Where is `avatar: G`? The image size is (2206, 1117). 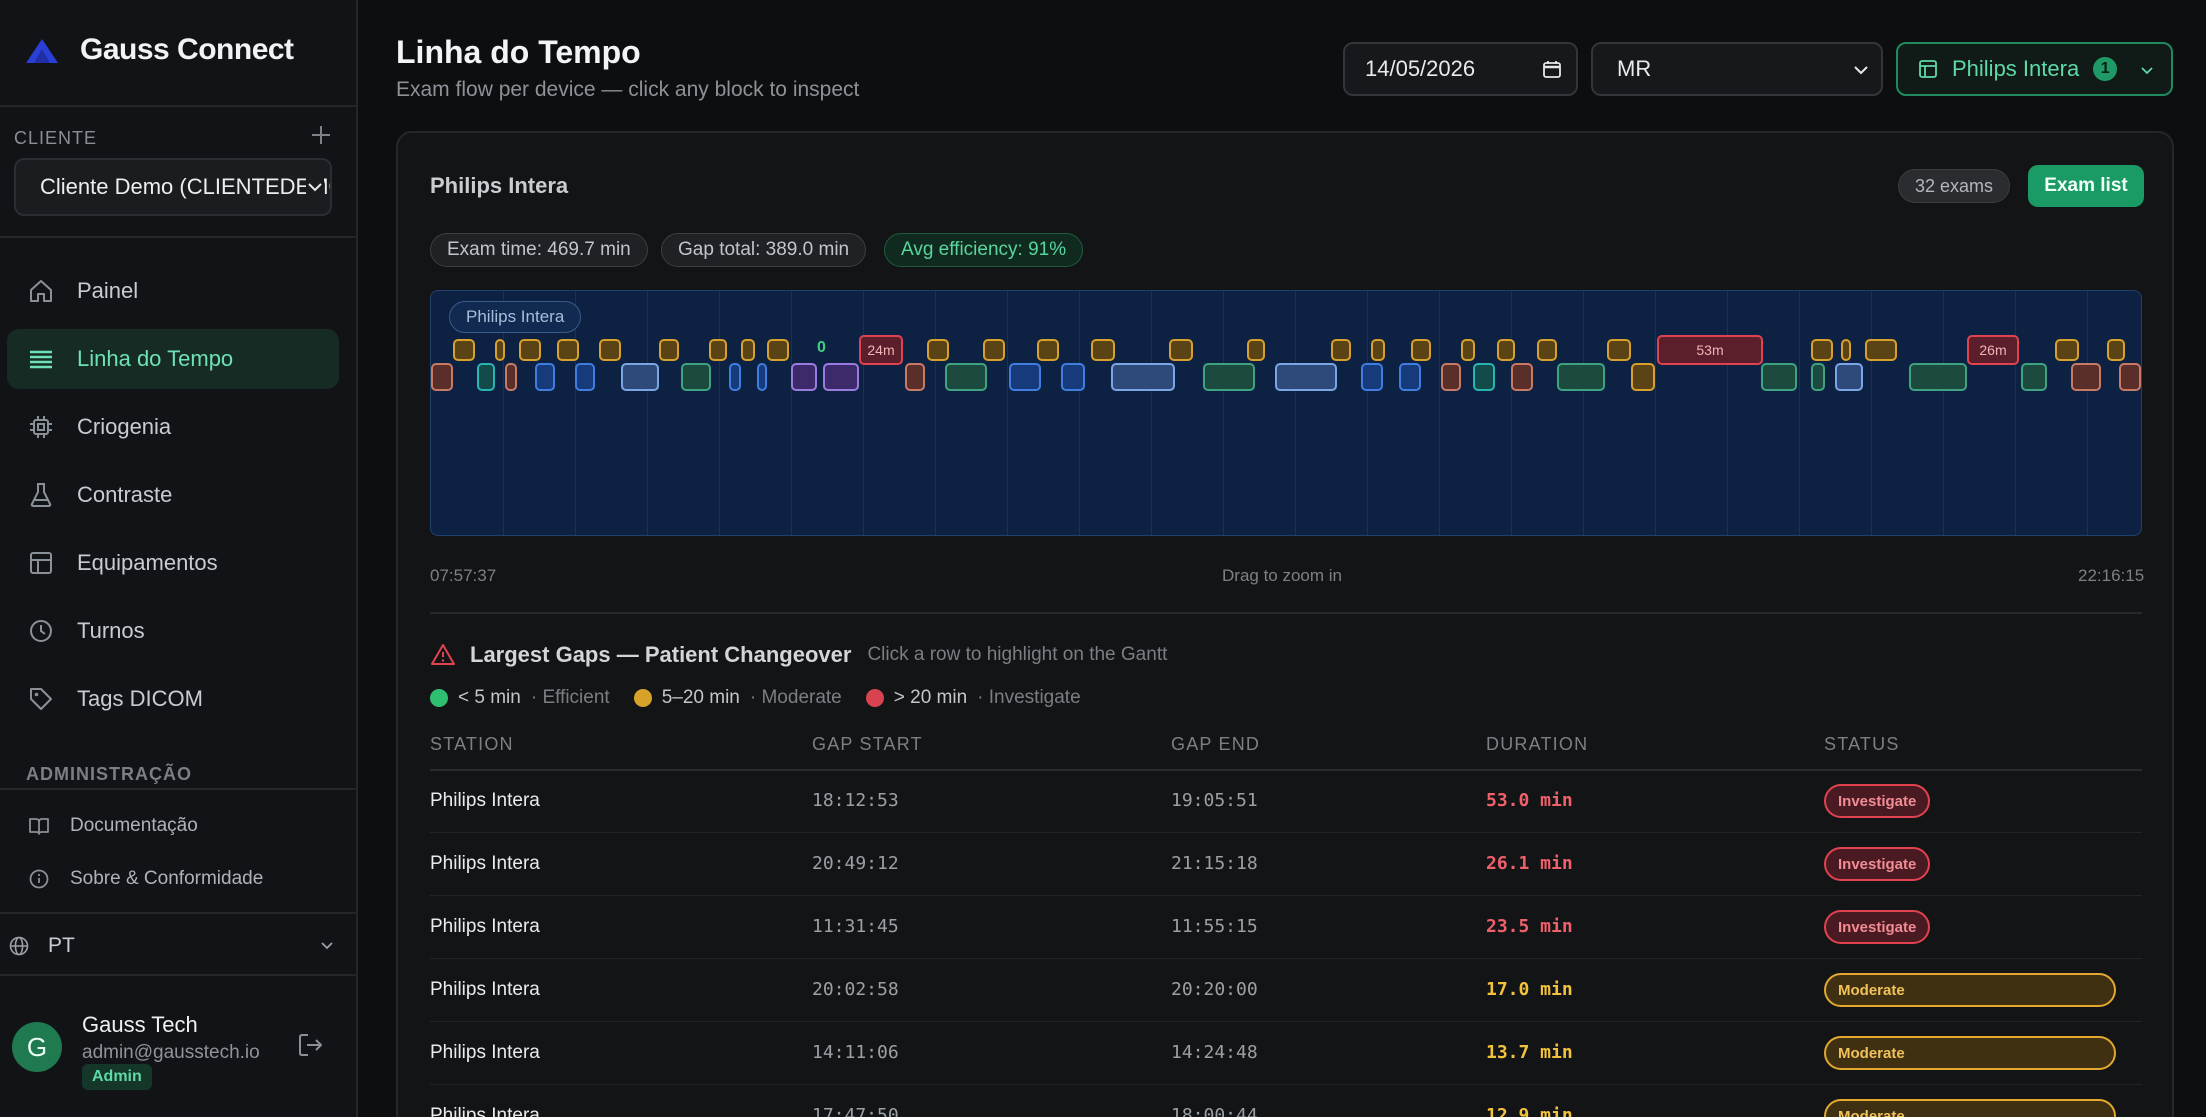
avatar: G is located at coordinates (37, 1047).